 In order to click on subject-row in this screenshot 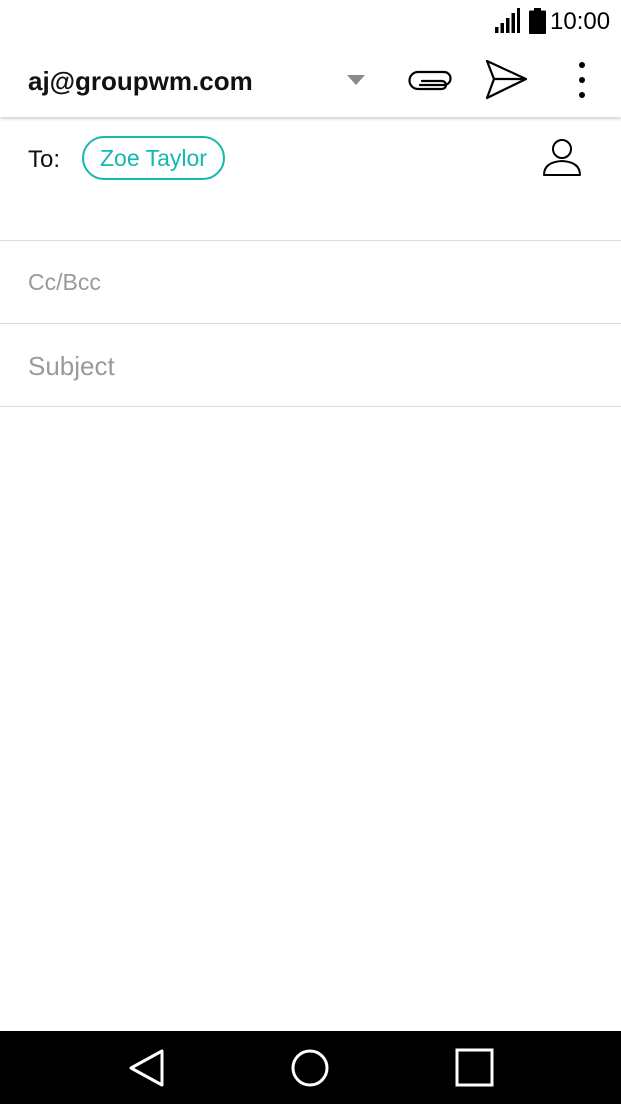, I will do `click(310, 365)`.